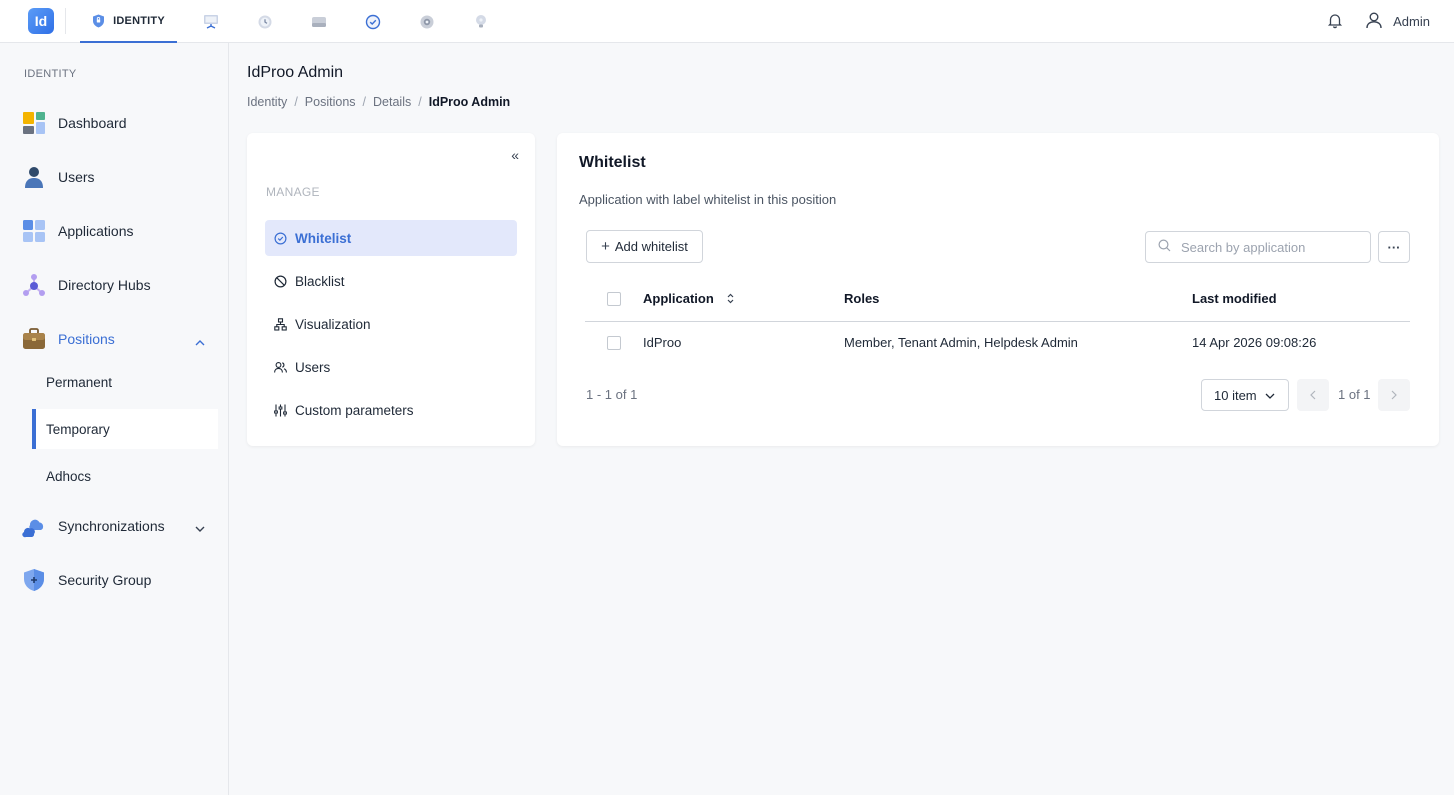 The image size is (1454, 795). I want to click on app-logo: Id, so click(41, 21).